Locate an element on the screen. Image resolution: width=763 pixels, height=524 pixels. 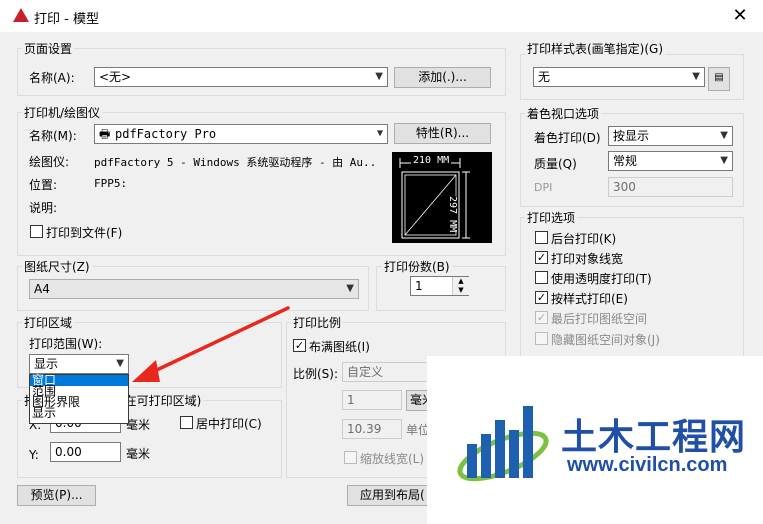
plot-with-styles-checkbox: ✓ is located at coordinates (541, 297).